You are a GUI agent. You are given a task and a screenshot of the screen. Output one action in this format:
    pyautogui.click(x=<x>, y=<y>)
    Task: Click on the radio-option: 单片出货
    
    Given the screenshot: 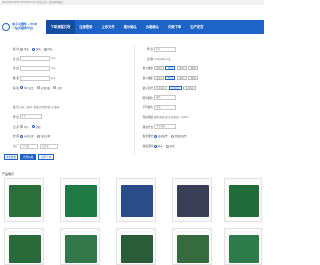 What is the action you would take?
    pyautogui.click(x=27, y=88)
    